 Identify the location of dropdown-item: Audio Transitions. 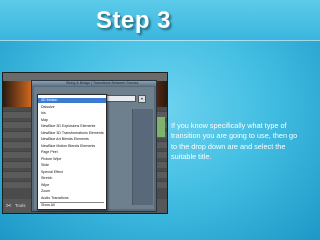
(55, 198).